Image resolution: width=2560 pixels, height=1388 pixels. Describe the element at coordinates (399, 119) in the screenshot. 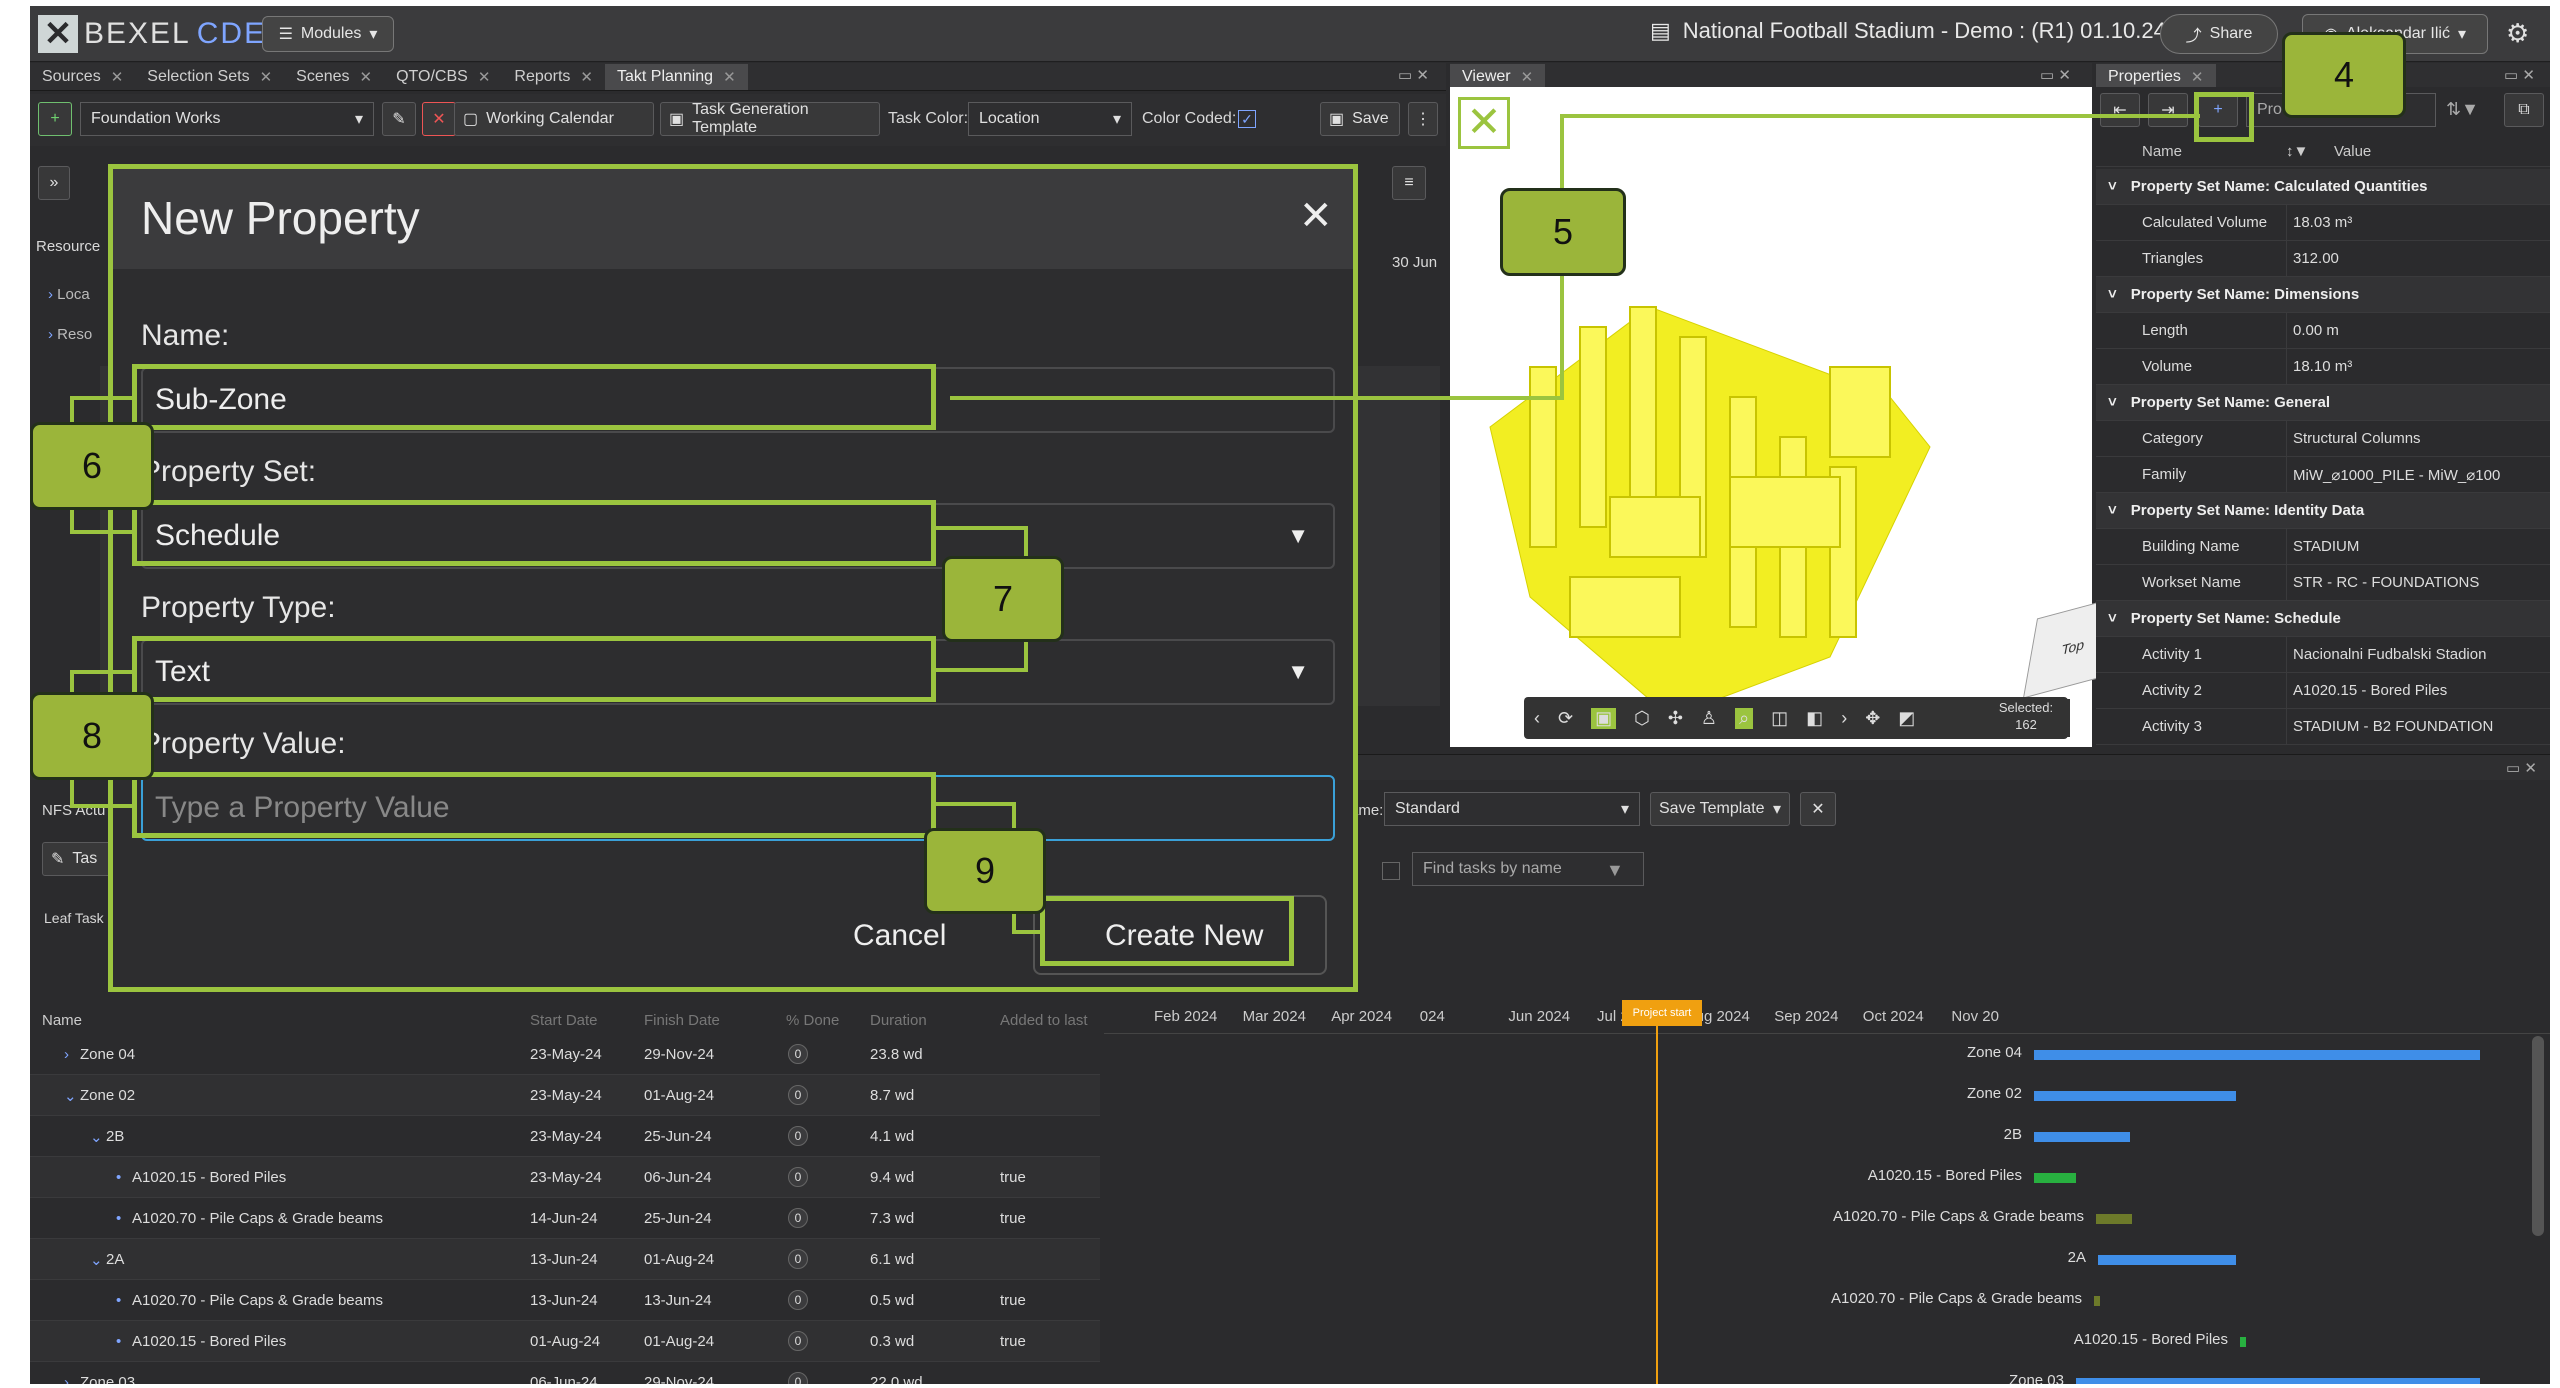

I see `edit-icon: ✎` at that location.